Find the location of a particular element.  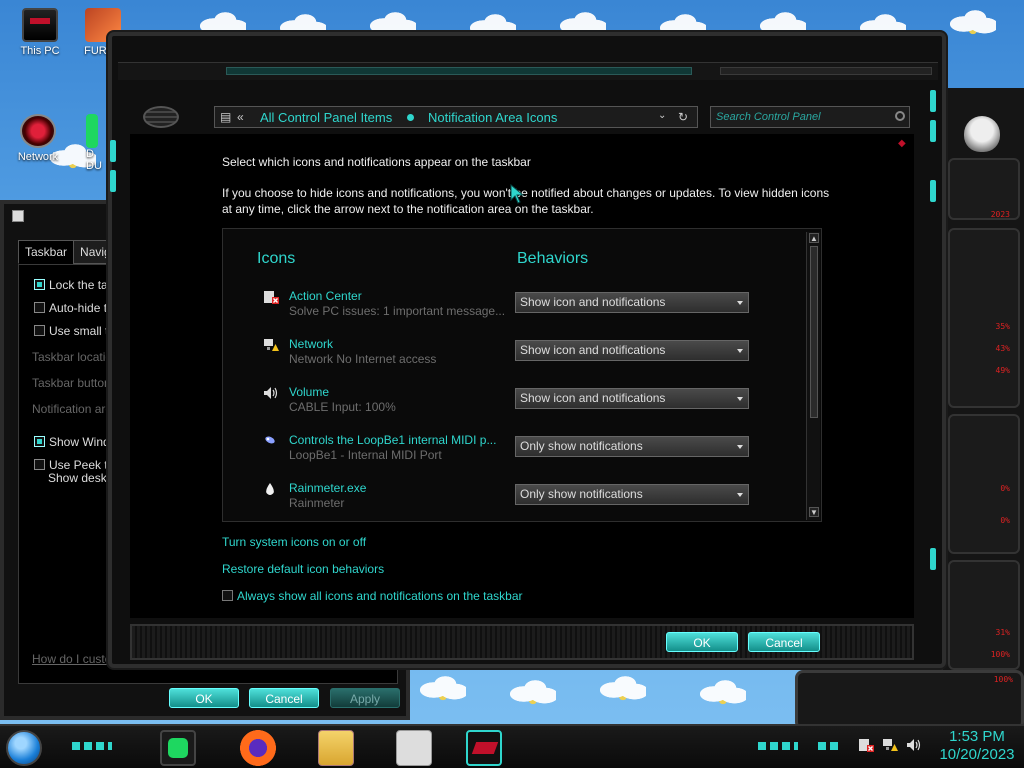

help-icon: ◆ is located at coordinates (902, 143).